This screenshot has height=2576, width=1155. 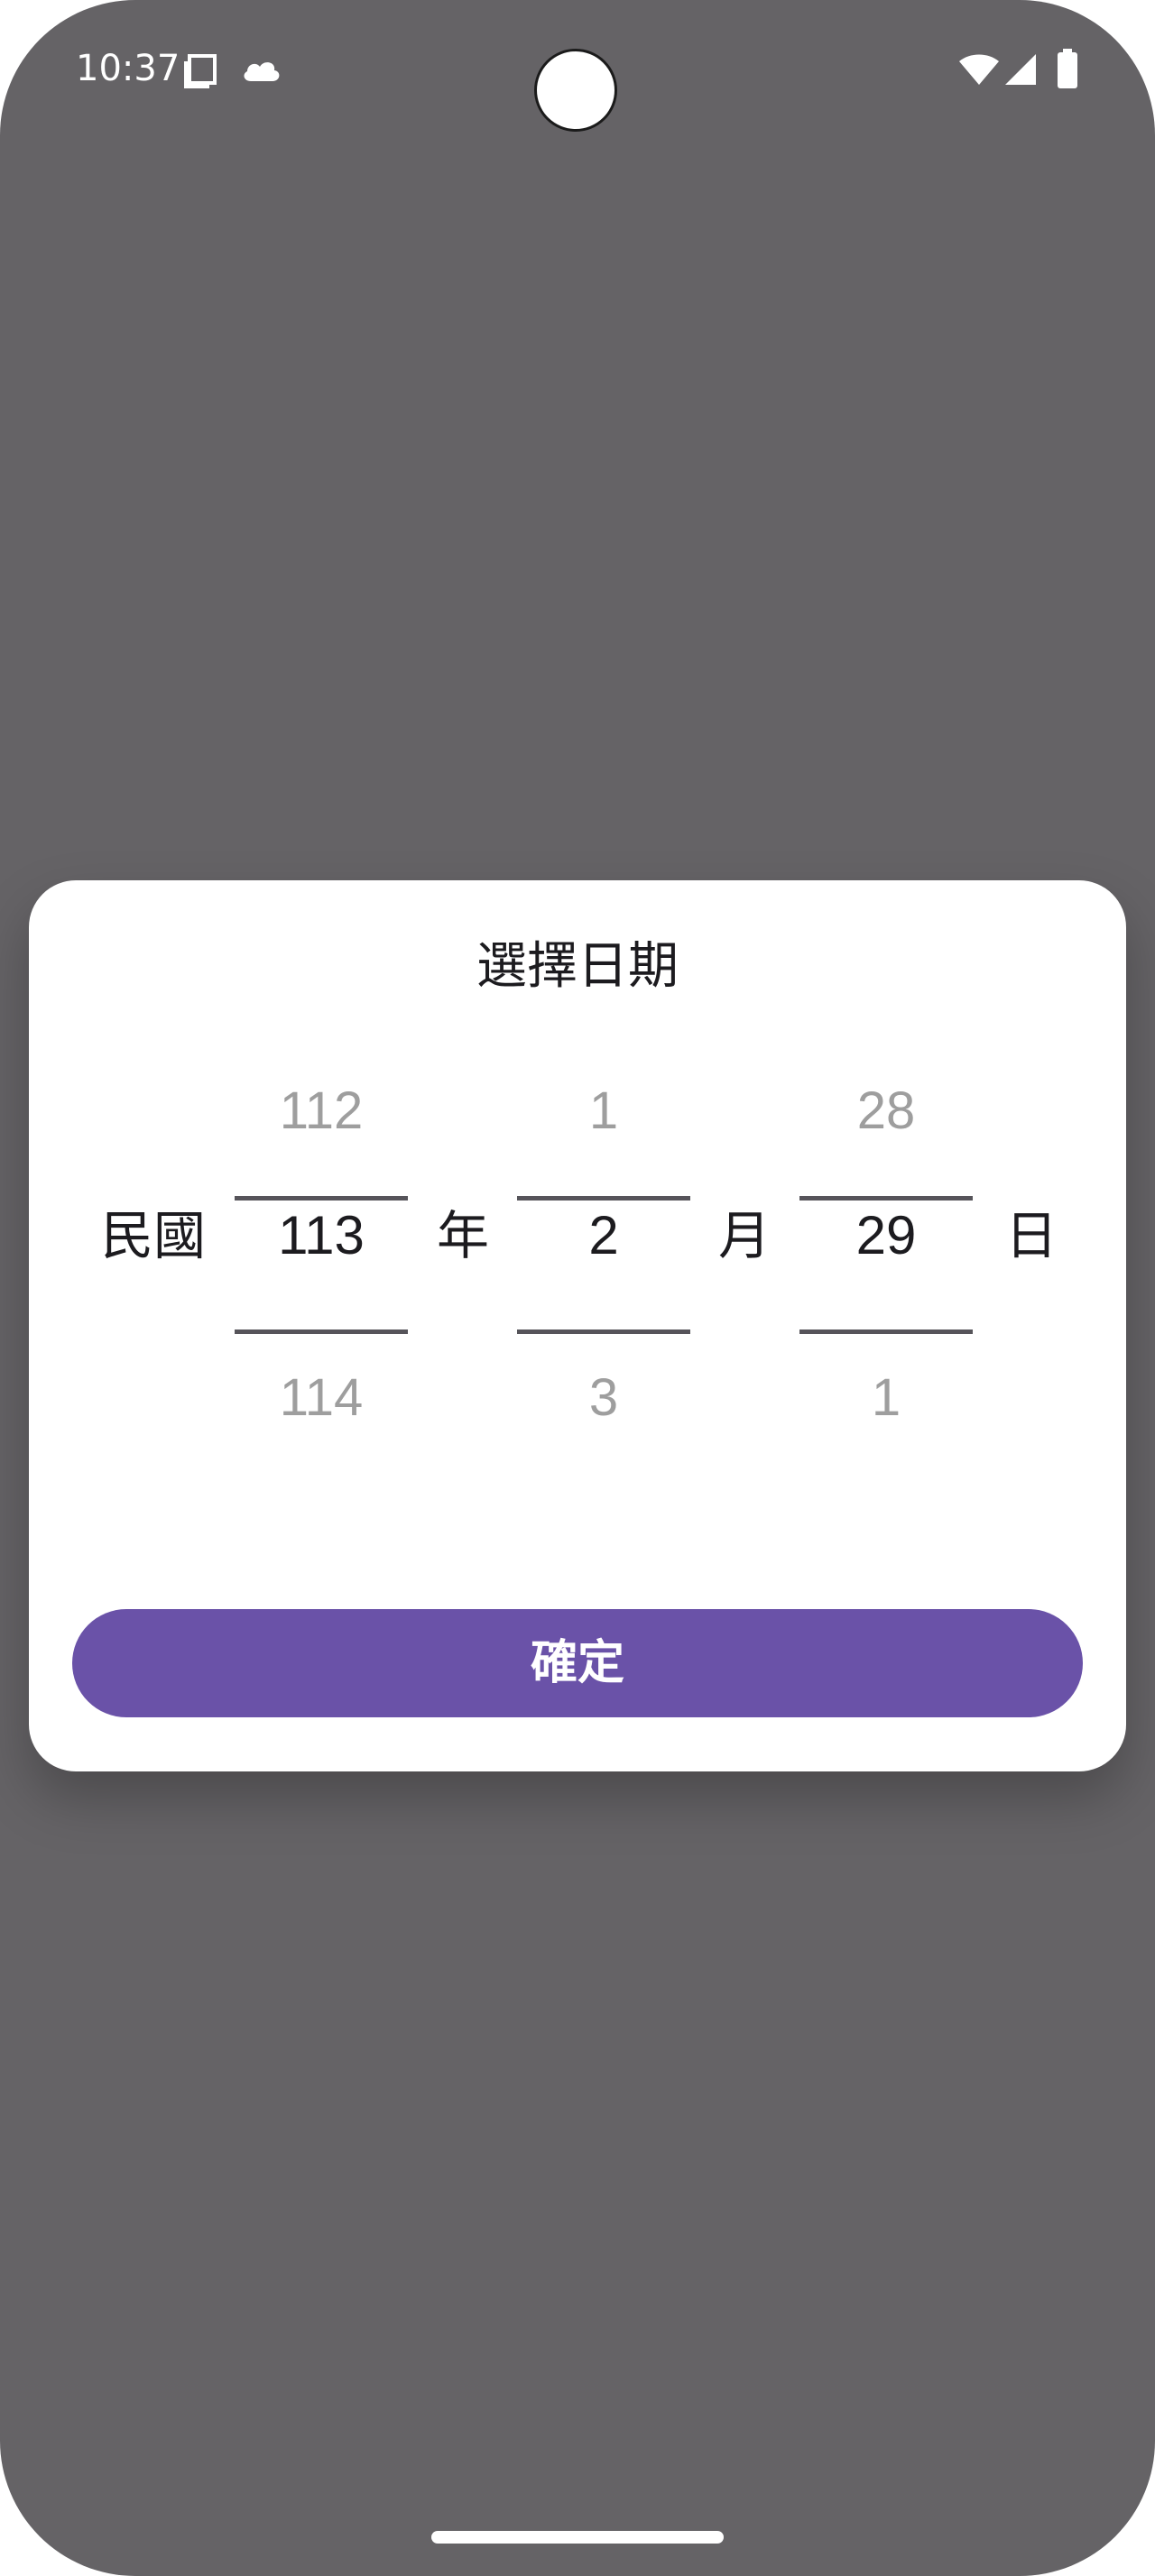 I want to click on era-label: 民國, so click(x=154, y=1235).